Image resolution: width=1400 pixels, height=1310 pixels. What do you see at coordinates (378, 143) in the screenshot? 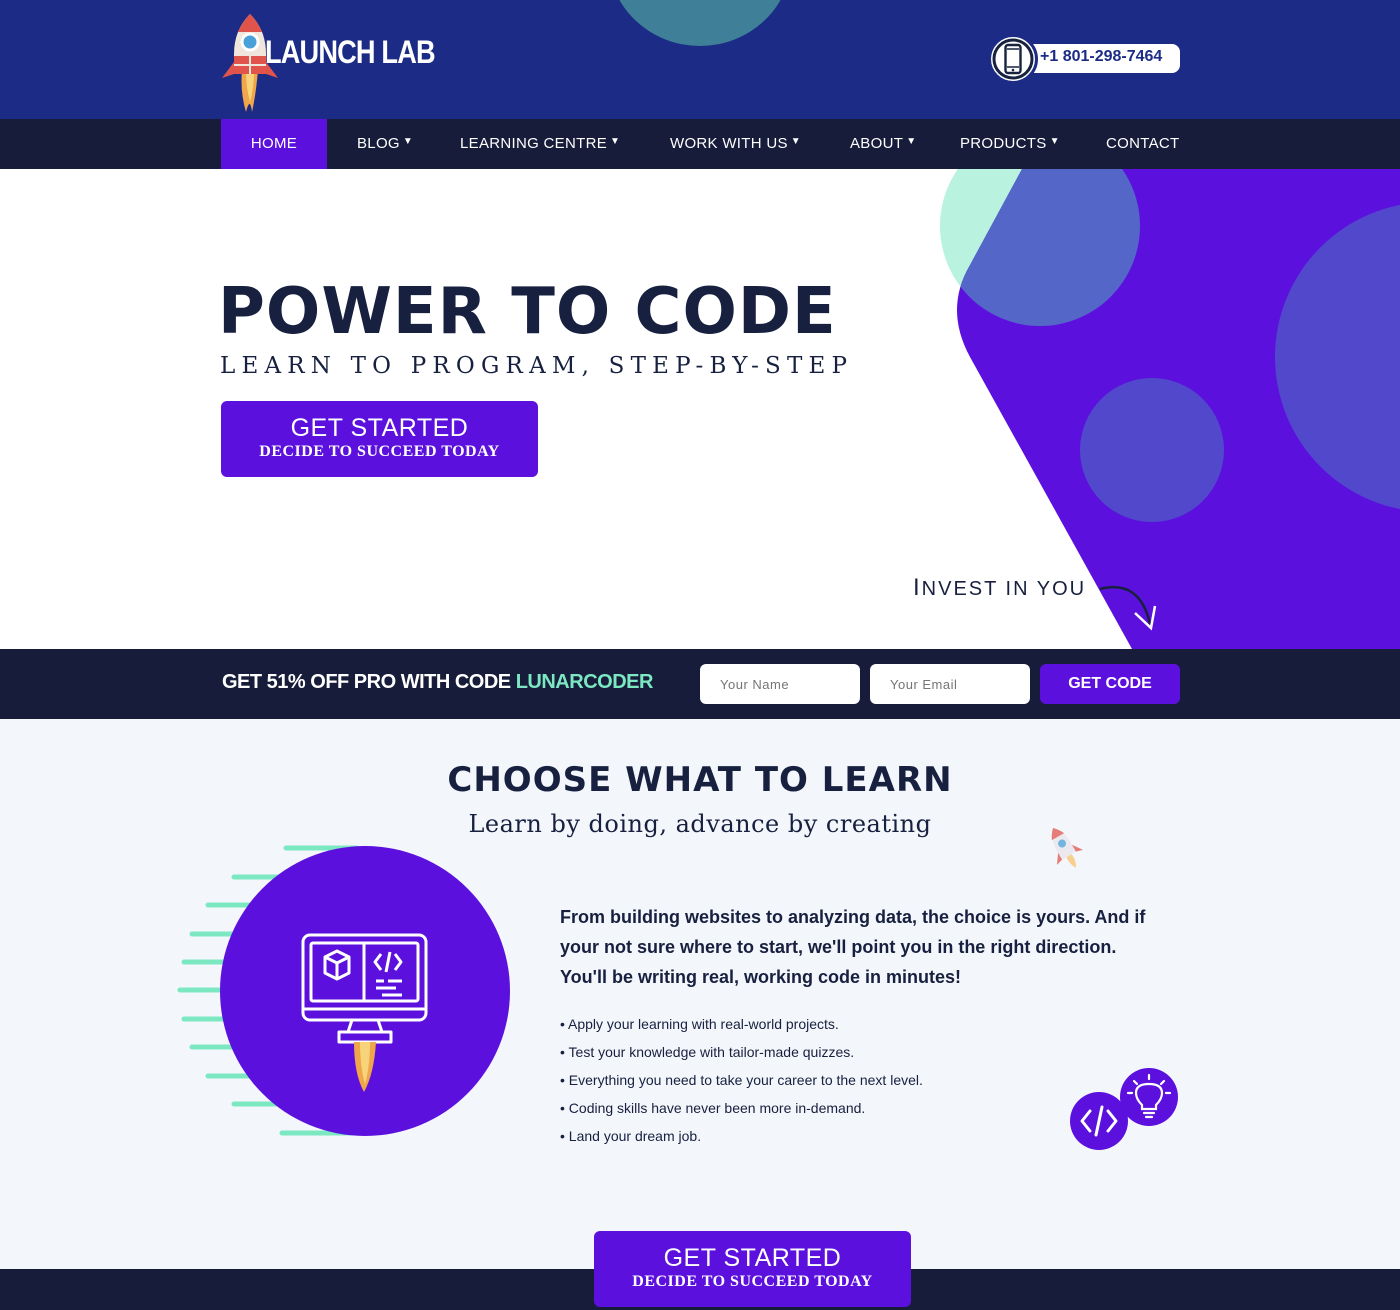
I see `nav-label: BLOG` at bounding box center [378, 143].